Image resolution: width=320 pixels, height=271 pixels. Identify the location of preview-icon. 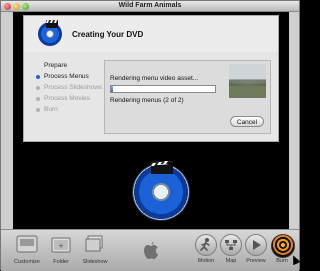
(256, 245).